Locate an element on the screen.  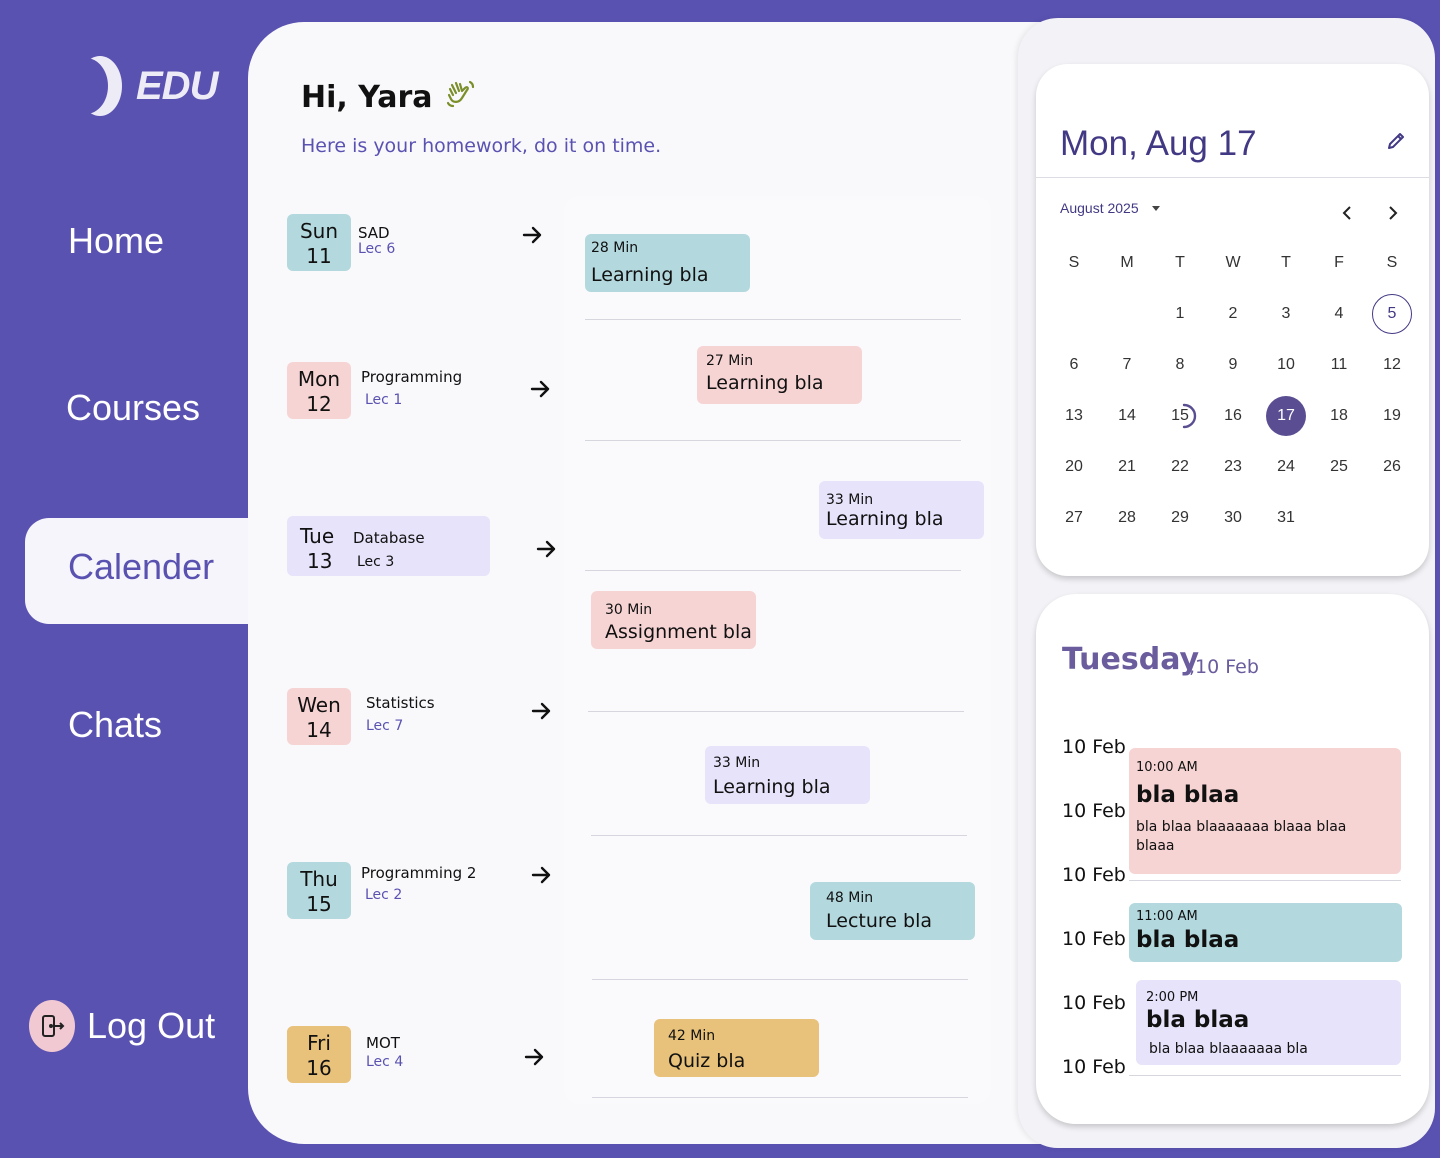
day-badge: Sun 11 is located at coordinates (319, 242).